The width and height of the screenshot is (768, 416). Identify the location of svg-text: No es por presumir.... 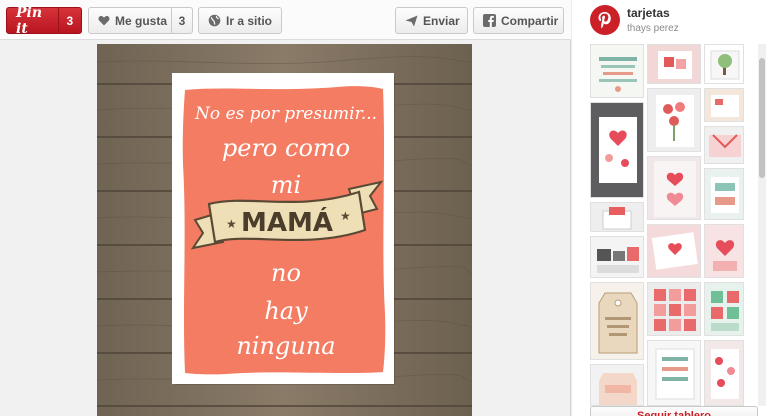
(285, 114).